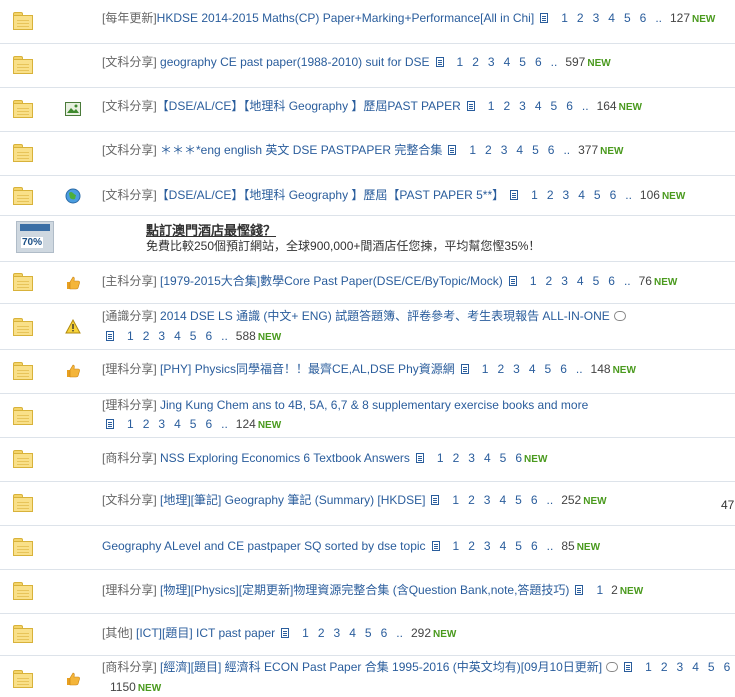 This screenshot has height=697, width=735. I want to click on reply-count: 377, so click(588, 150).